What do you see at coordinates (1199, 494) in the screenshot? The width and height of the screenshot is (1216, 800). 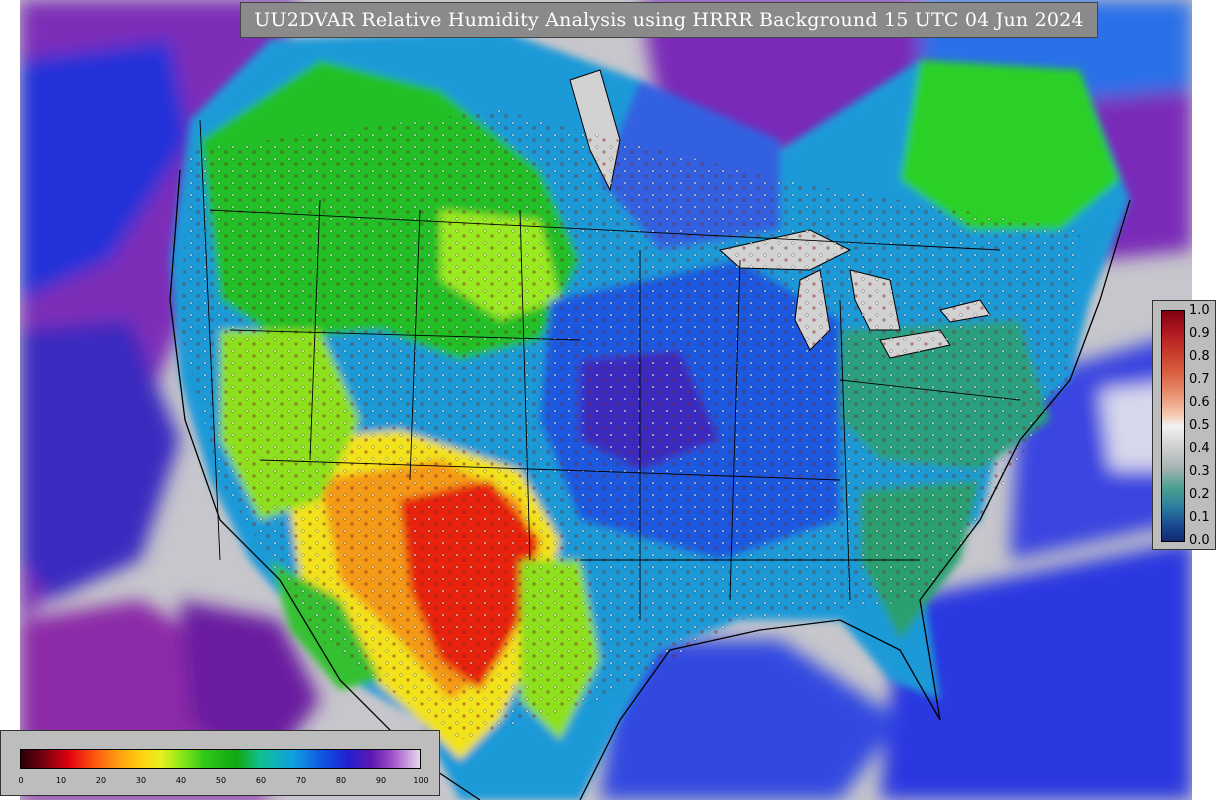 I see `ratio-tick: 0.2` at bounding box center [1199, 494].